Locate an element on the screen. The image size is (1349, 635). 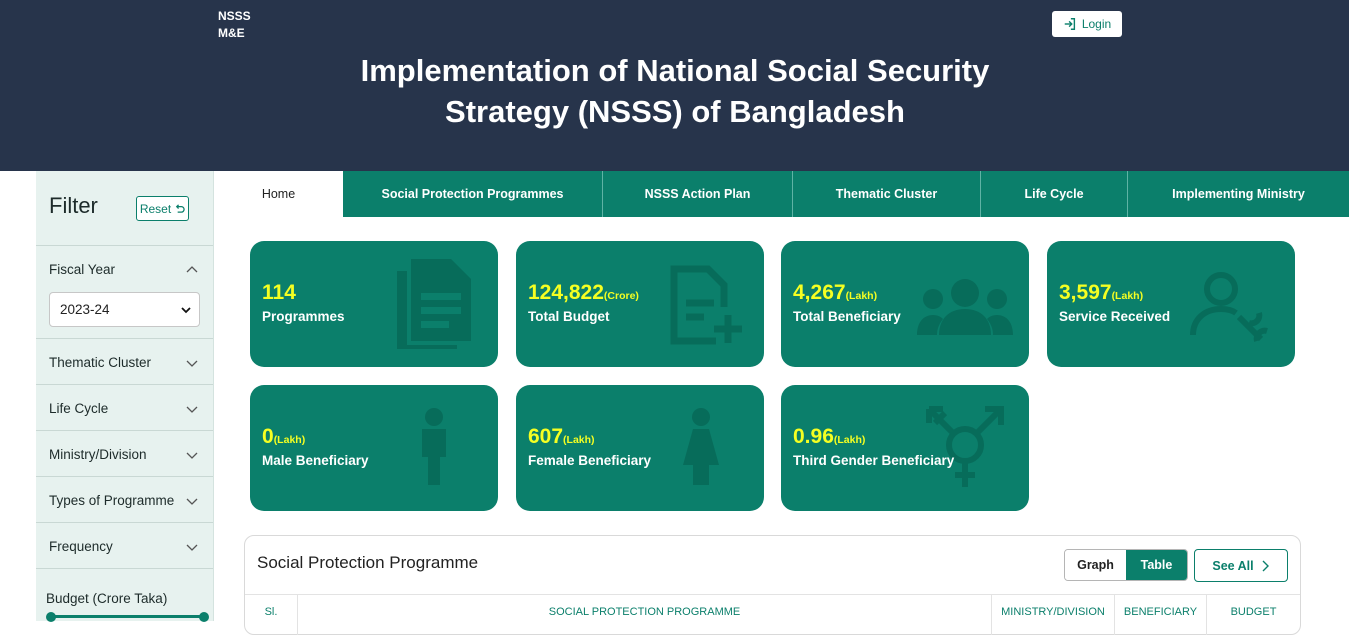
column-header-programme: SOCIAL PROTECTION PROGRAMME is located at coordinates (645, 615).